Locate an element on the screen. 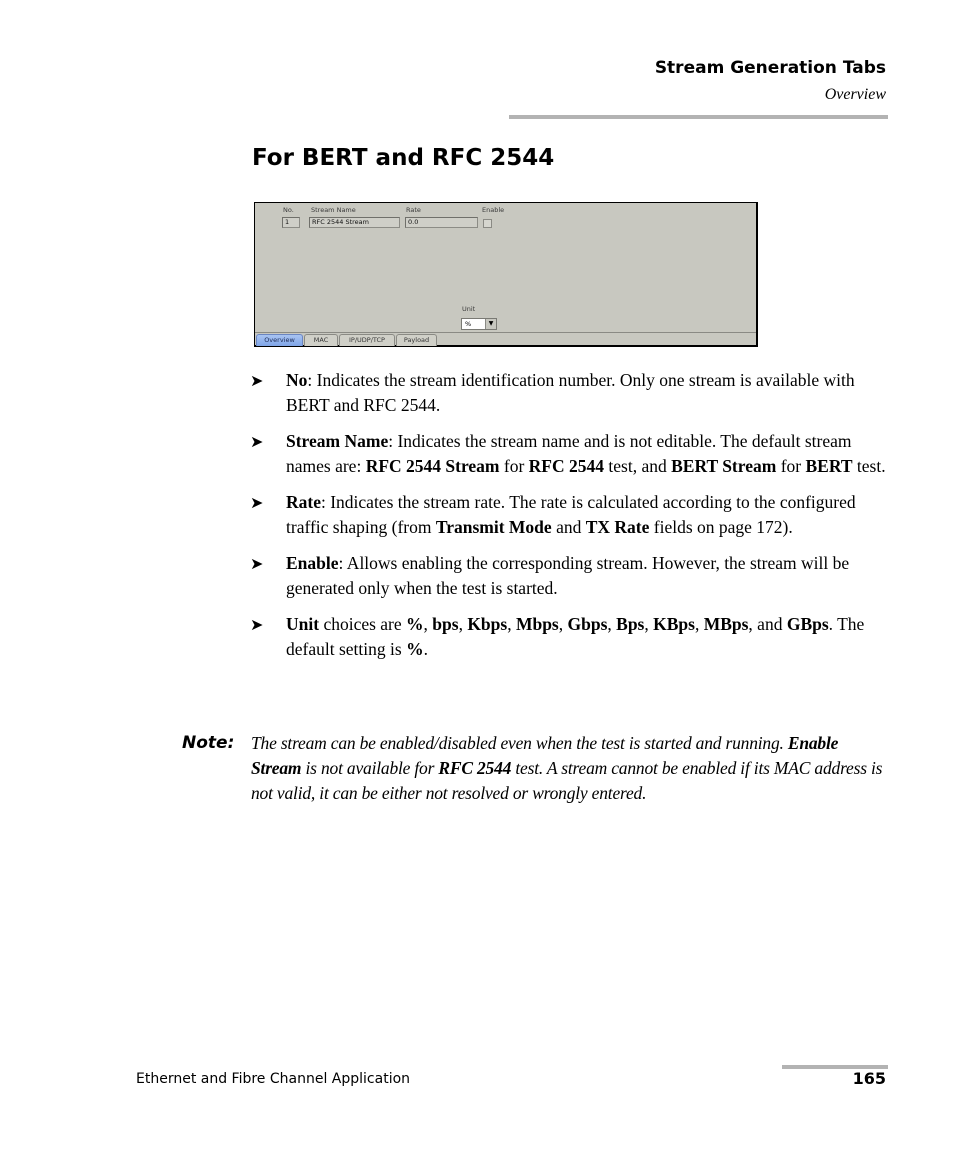  term: No is located at coordinates (297, 380).